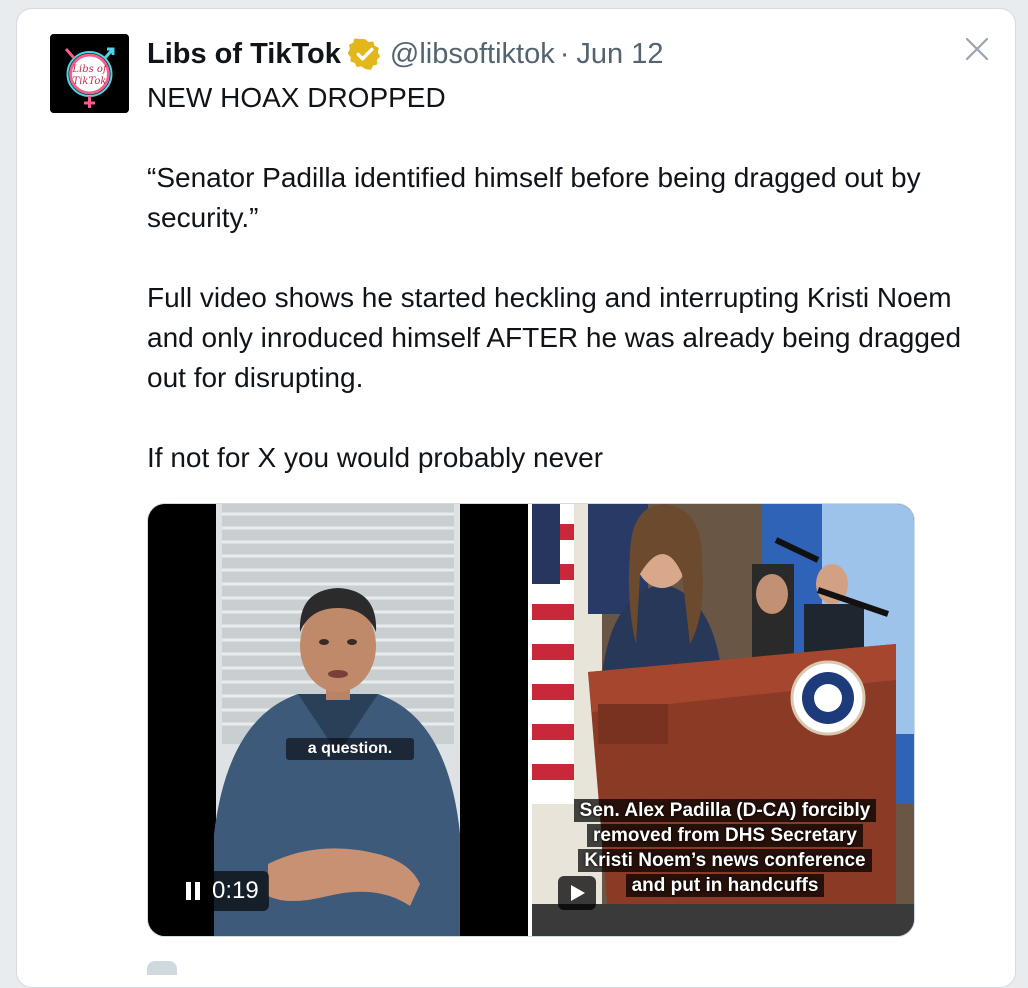 The width and height of the screenshot is (1028, 988). What do you see at coordinates (90, 69) in the screenshot?
I see `logo-text-line-1: Libs of` at bounding box center [90, 69].